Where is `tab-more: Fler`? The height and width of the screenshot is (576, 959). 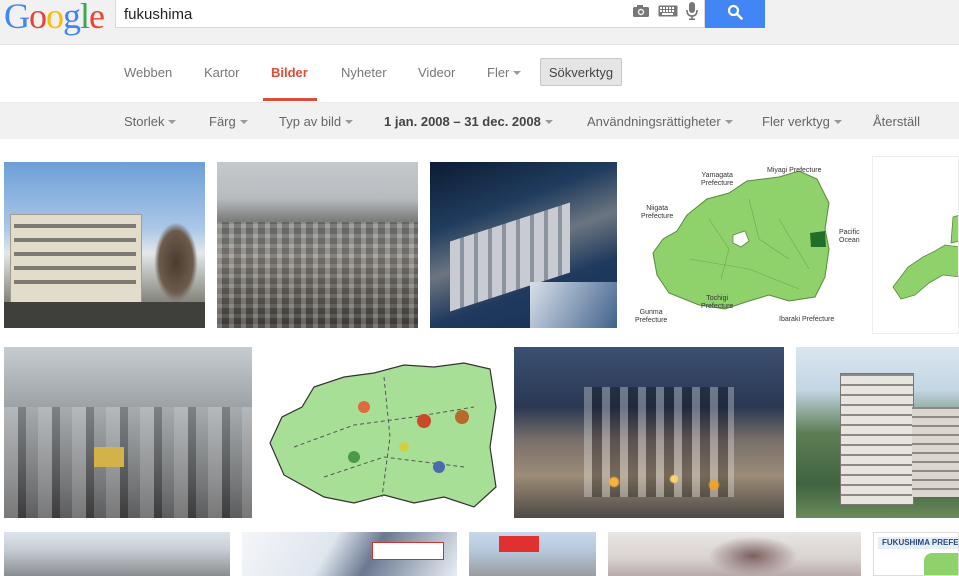
tab-more: Fler is located at coordinates (504, 72).